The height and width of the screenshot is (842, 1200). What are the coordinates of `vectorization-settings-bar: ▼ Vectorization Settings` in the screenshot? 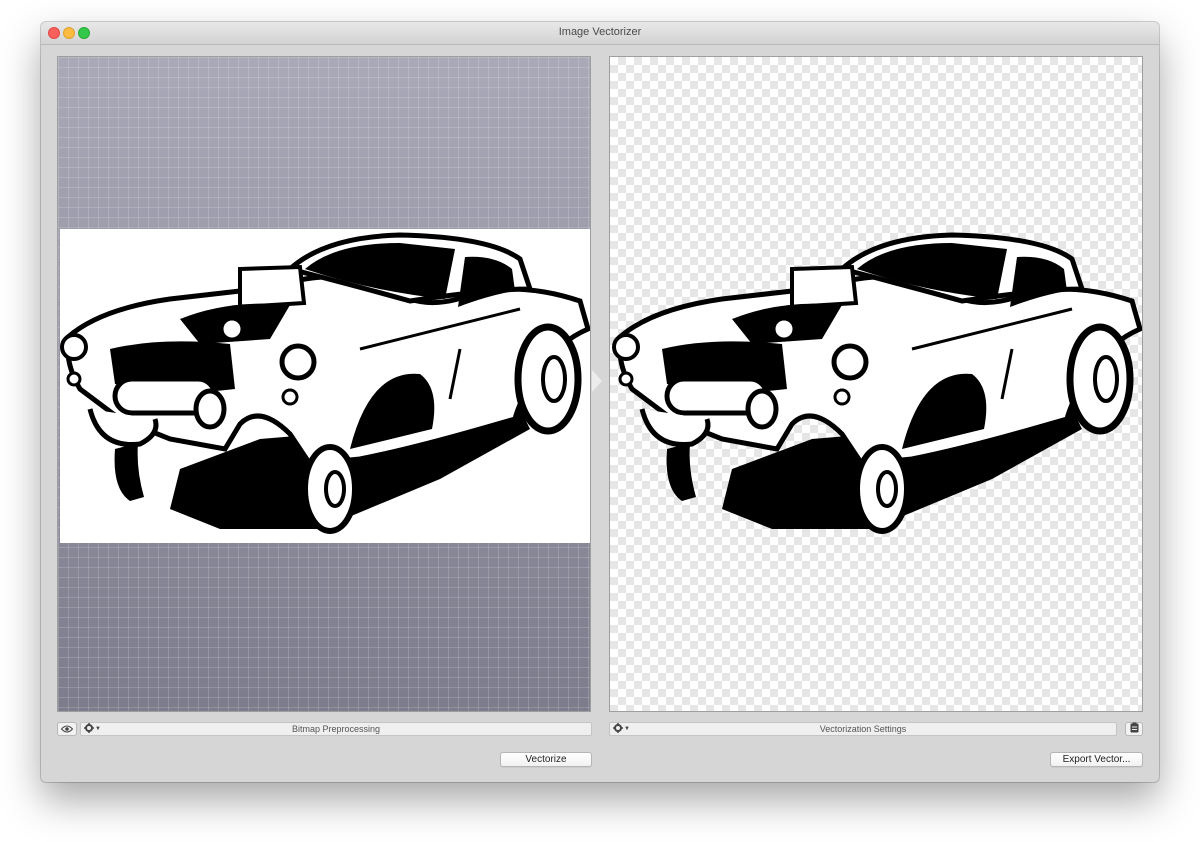 It's located at (863, 729).